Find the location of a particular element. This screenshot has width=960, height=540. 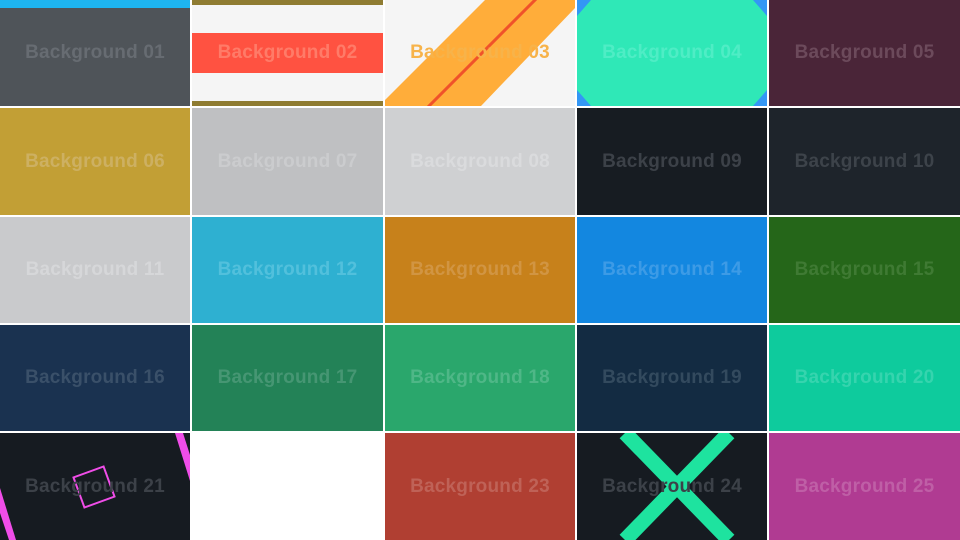

tile-label: Background 23 is located at coordinates (480, 486).